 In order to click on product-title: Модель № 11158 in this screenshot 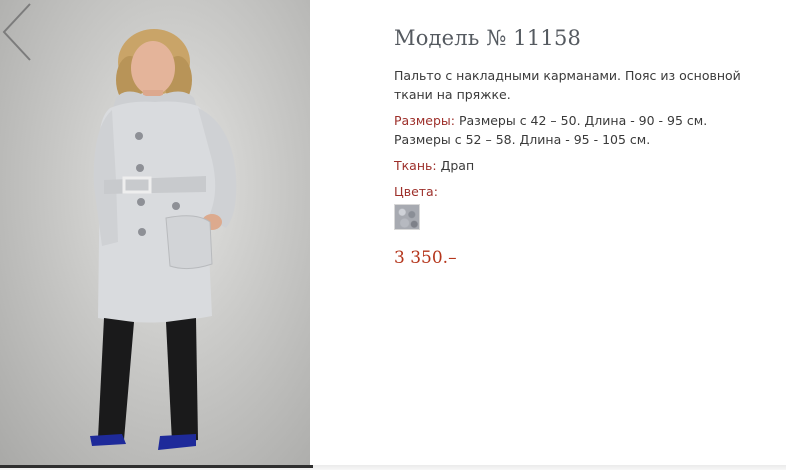, I will do `click(488, 38)`.